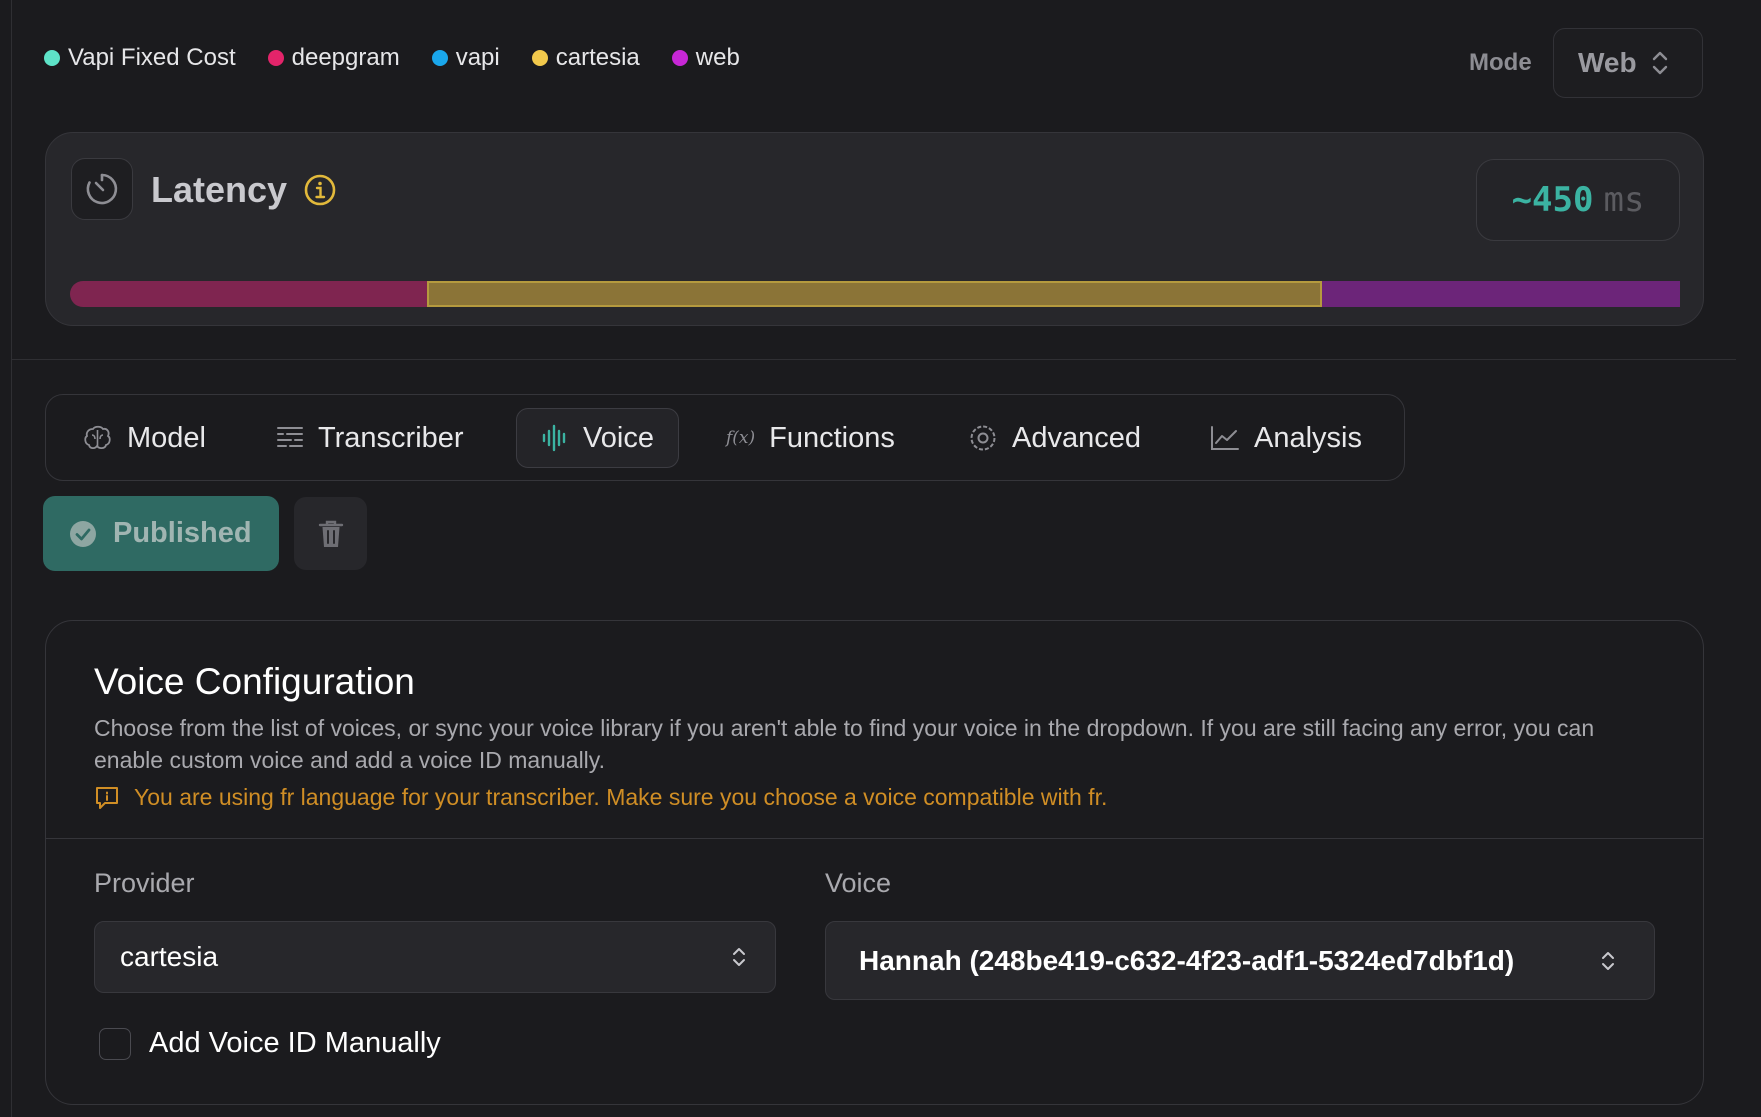 The width and height of the screenshot is (1761, 1117). I want to click on info-icon, so click(320, 190).